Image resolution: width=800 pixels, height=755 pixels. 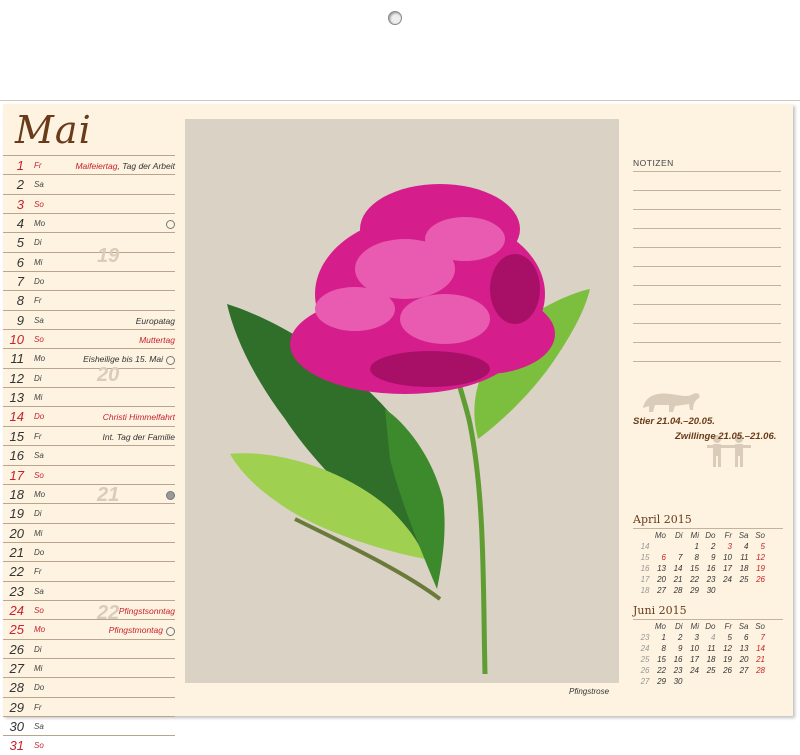 I want to click on day-row: 24 So Pfingstsonntag, so click(x=89, y=609).